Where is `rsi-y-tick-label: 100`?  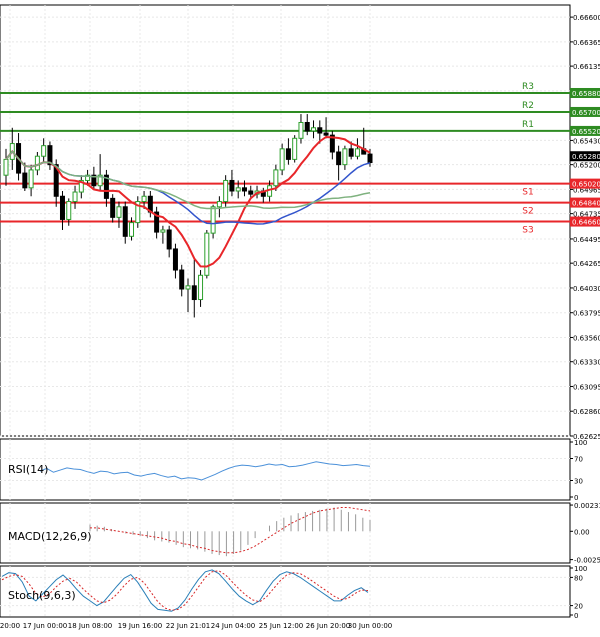 rsi-y-tick-label: 100 is located at coordinates (580, 443).